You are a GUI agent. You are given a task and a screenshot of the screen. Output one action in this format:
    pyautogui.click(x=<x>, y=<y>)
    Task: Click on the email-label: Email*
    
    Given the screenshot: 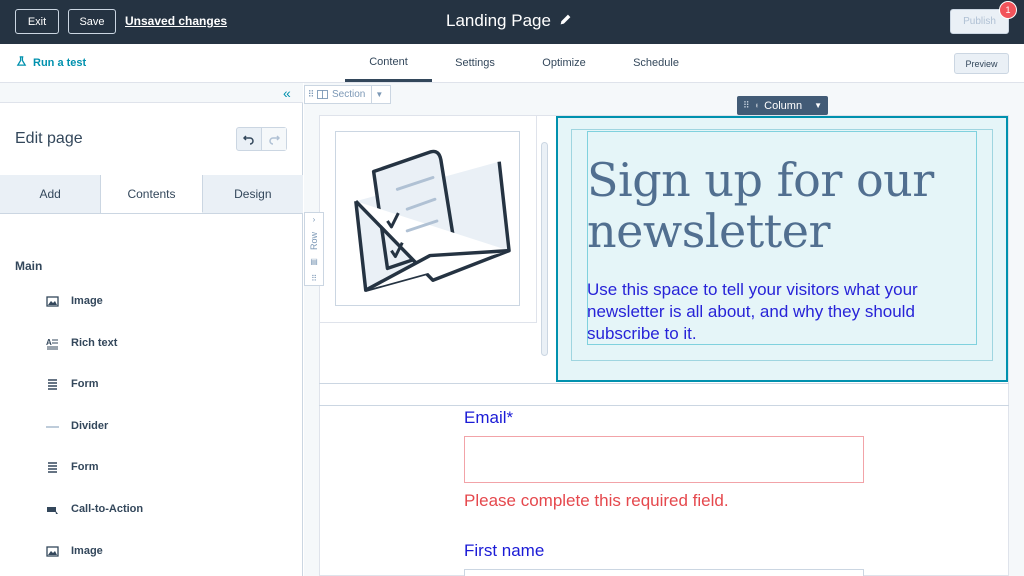 What is the action you would take?
    pyautogui.click(x=489, y=417)
    